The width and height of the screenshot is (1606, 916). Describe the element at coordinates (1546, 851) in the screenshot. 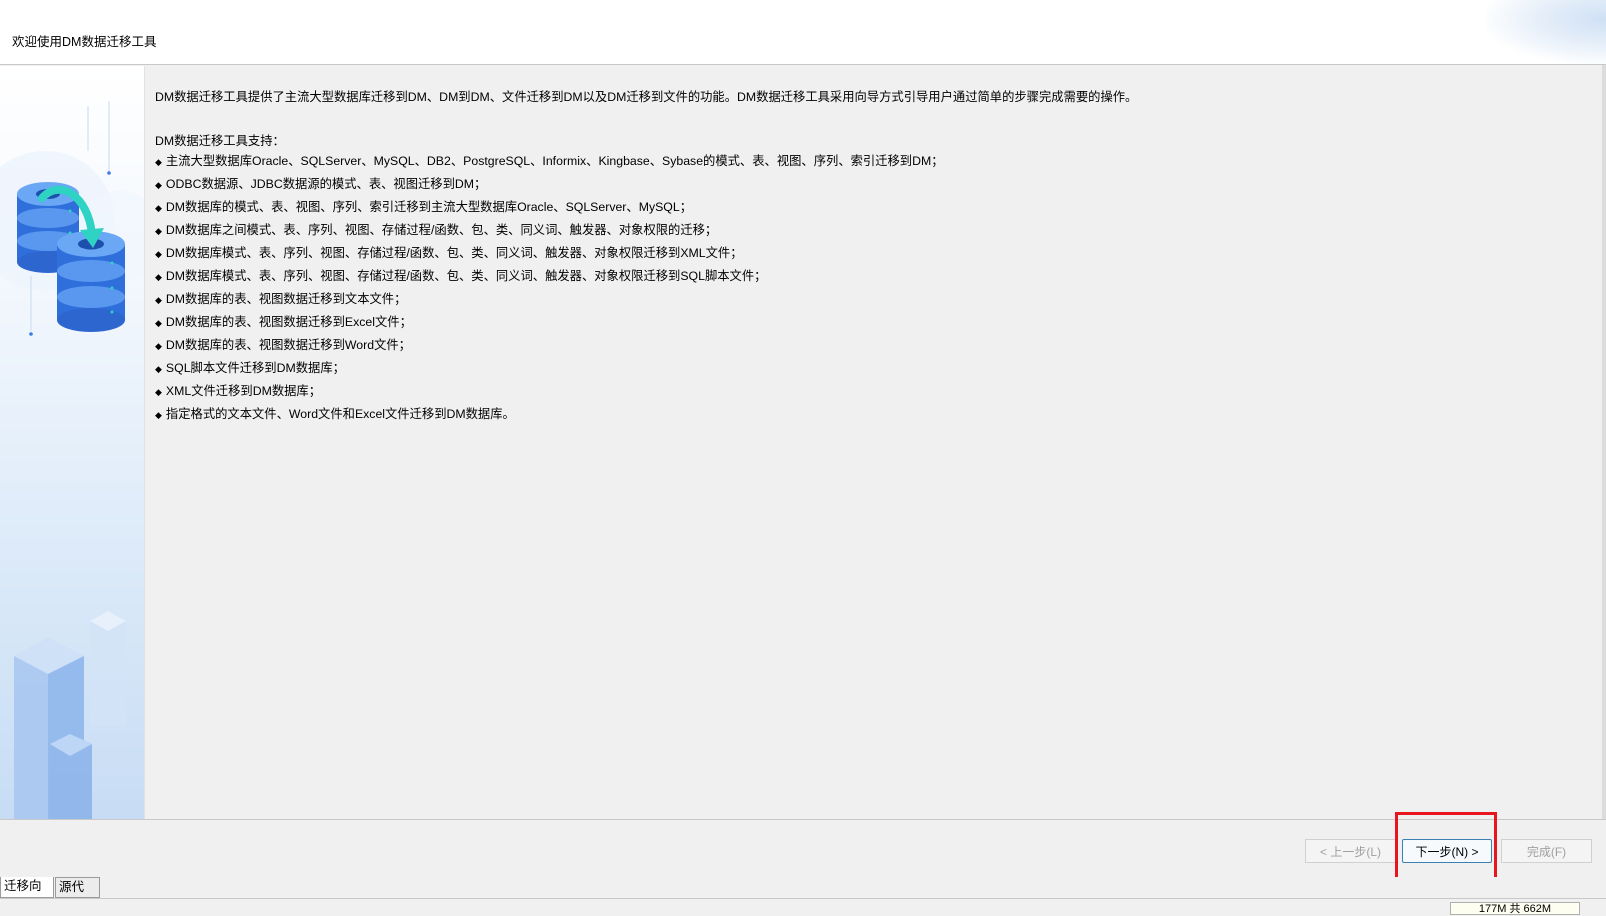

I see `finish-button: 完成(F)` at that location.